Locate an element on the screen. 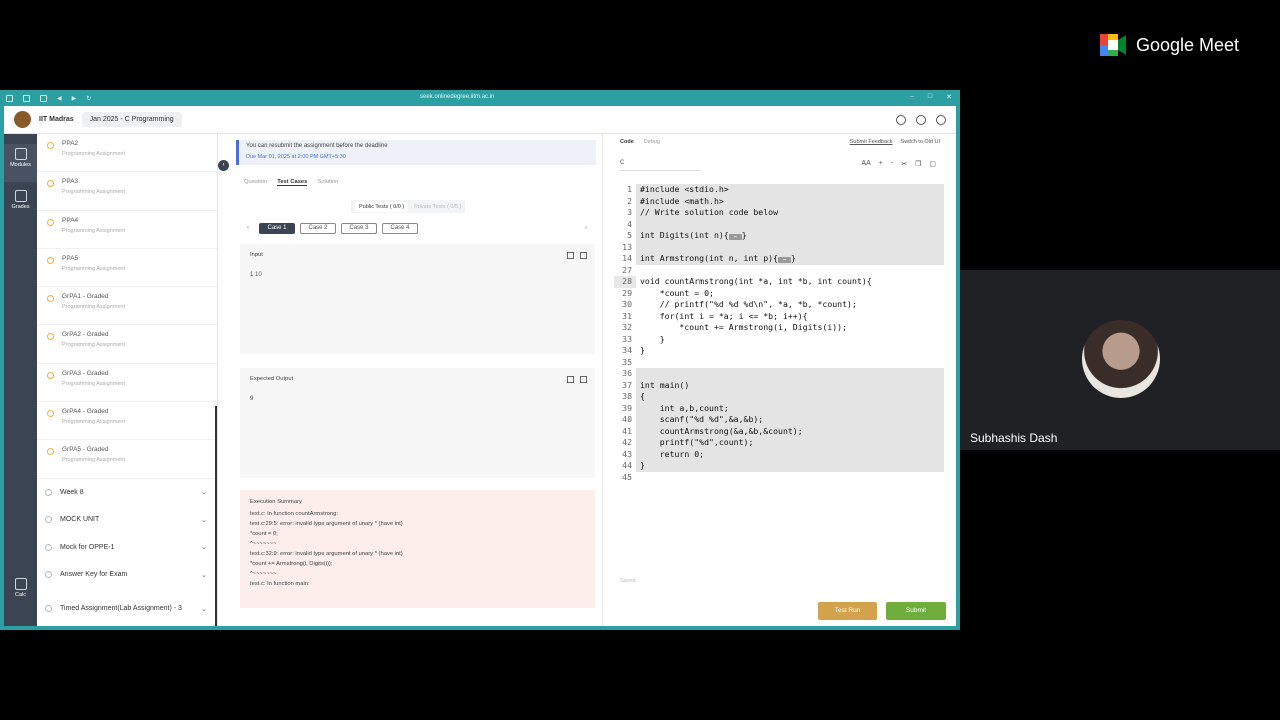 The height and width of the screenshot is (720, 1280). line-number: 5 is located at coordinates (629, 235).